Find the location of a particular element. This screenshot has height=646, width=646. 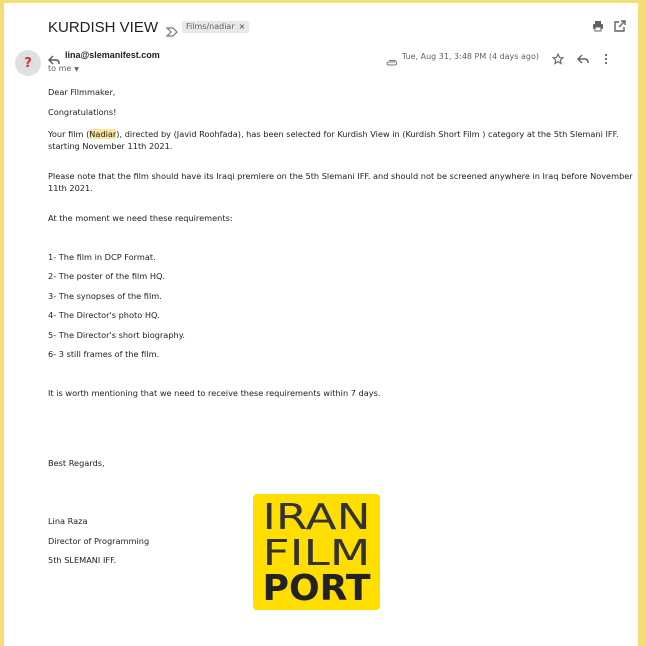

logo-line-1: IRAN is located at coordinates (317, 517).